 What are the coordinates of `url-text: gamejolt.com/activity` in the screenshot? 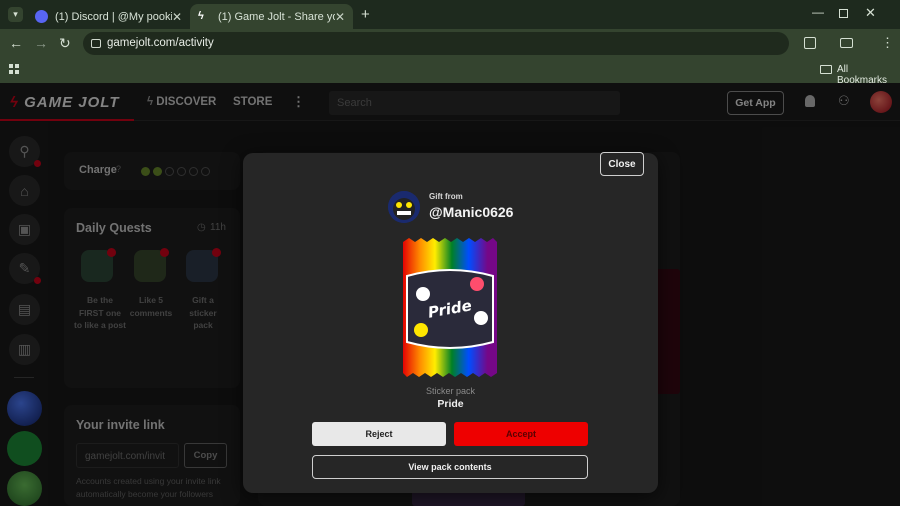 It's located at (160, 43).